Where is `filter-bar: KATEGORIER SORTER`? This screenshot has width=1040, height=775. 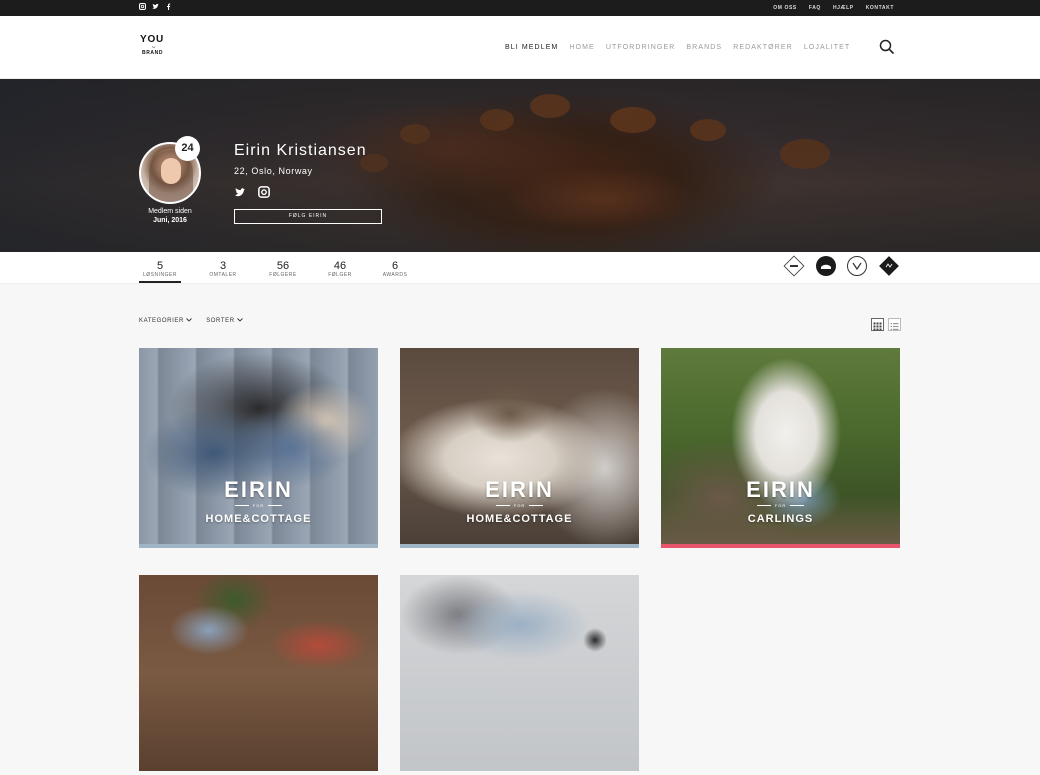 filter-bar: KATEGORIER SORTER is located at coordinates (191, 321).